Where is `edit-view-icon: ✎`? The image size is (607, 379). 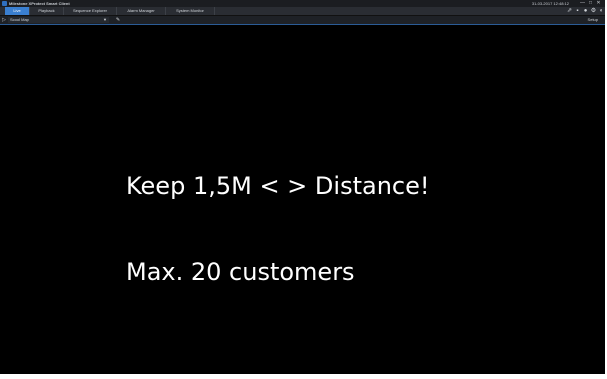
edit-view-icon: ✎ is located at coordinates (118, 20).